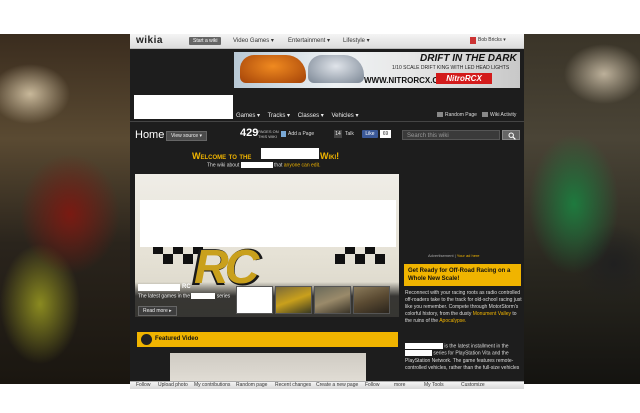 This screenshot has width=640, height=413. I want to click on read-more-button: Read more ▸, so click(157, 311).